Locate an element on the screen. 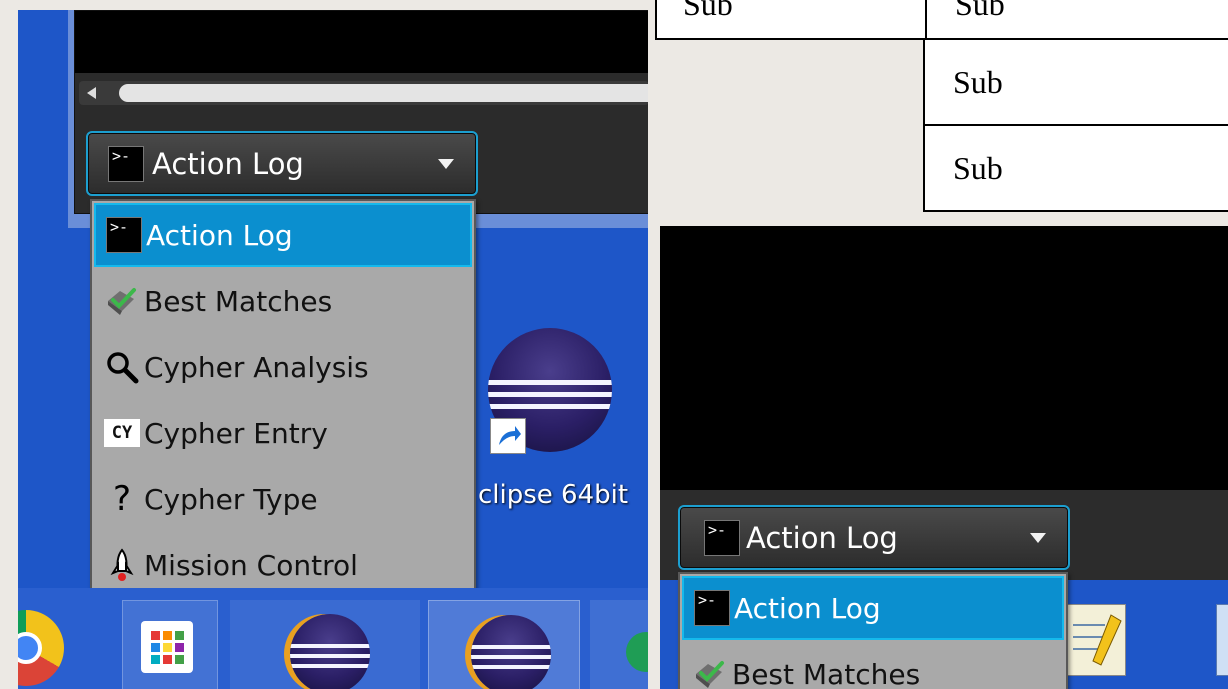 The height and width of the screenshot is (689, 1228). doc-table: Sub Sub Sub Sub is located at coordinates (941, 106).